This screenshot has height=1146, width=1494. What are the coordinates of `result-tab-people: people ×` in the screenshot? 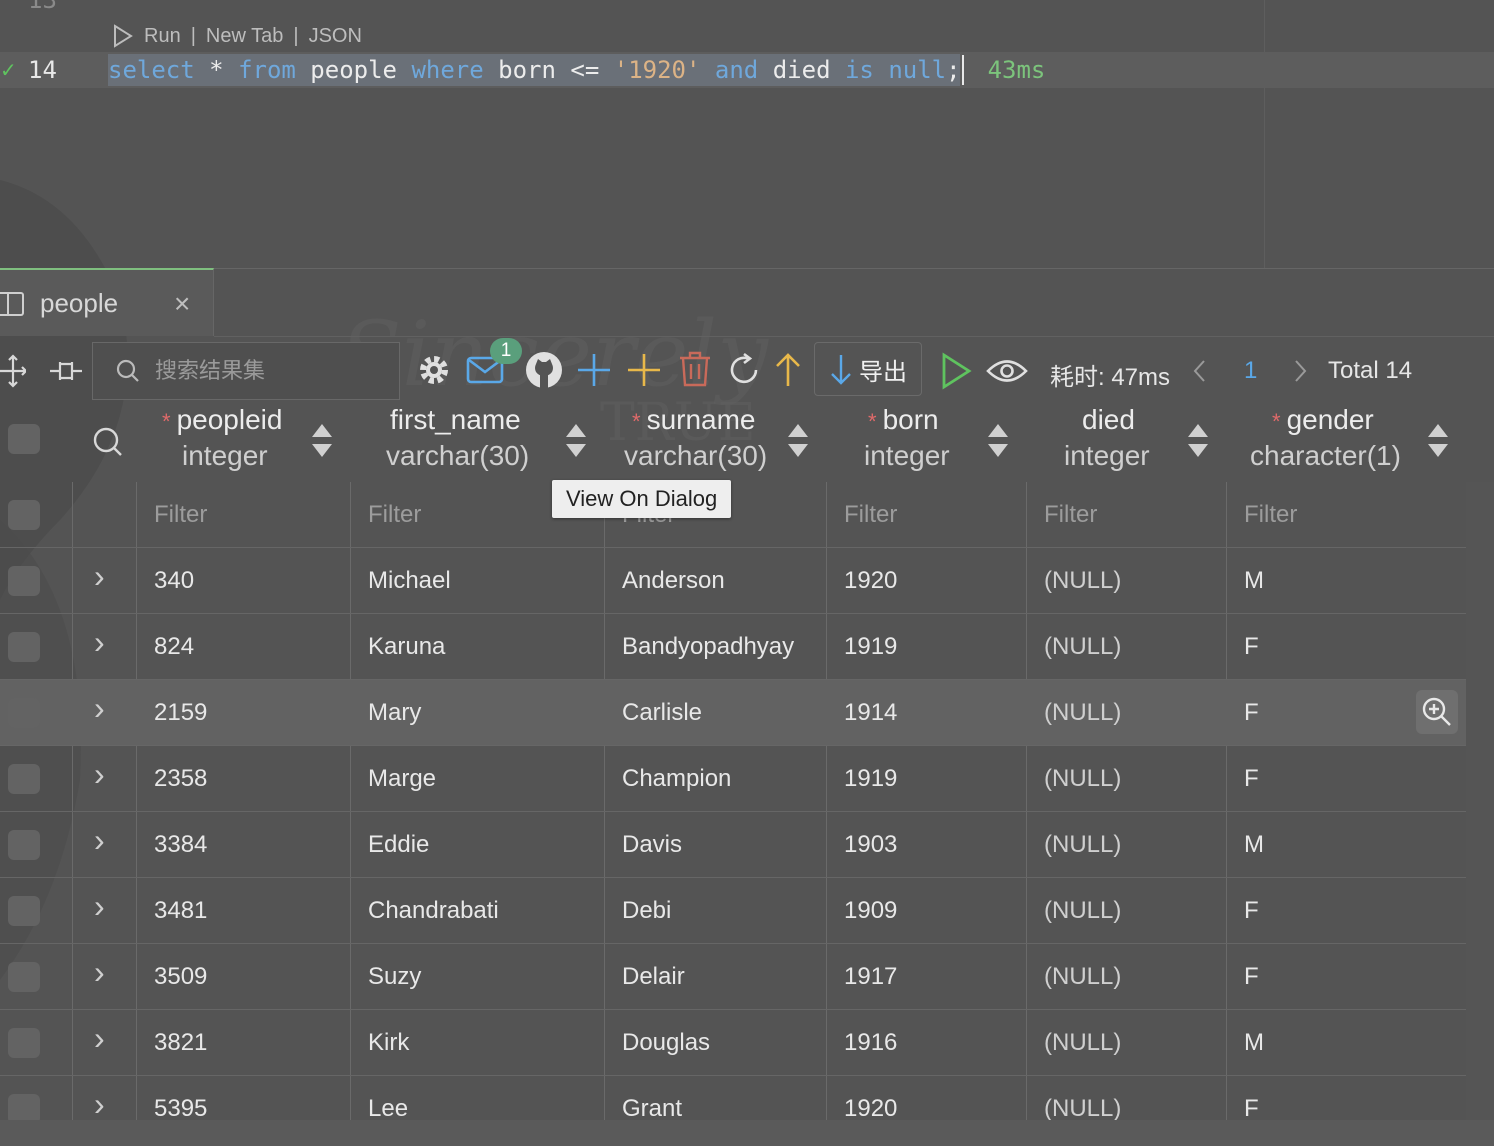 It's located at (107, 302).